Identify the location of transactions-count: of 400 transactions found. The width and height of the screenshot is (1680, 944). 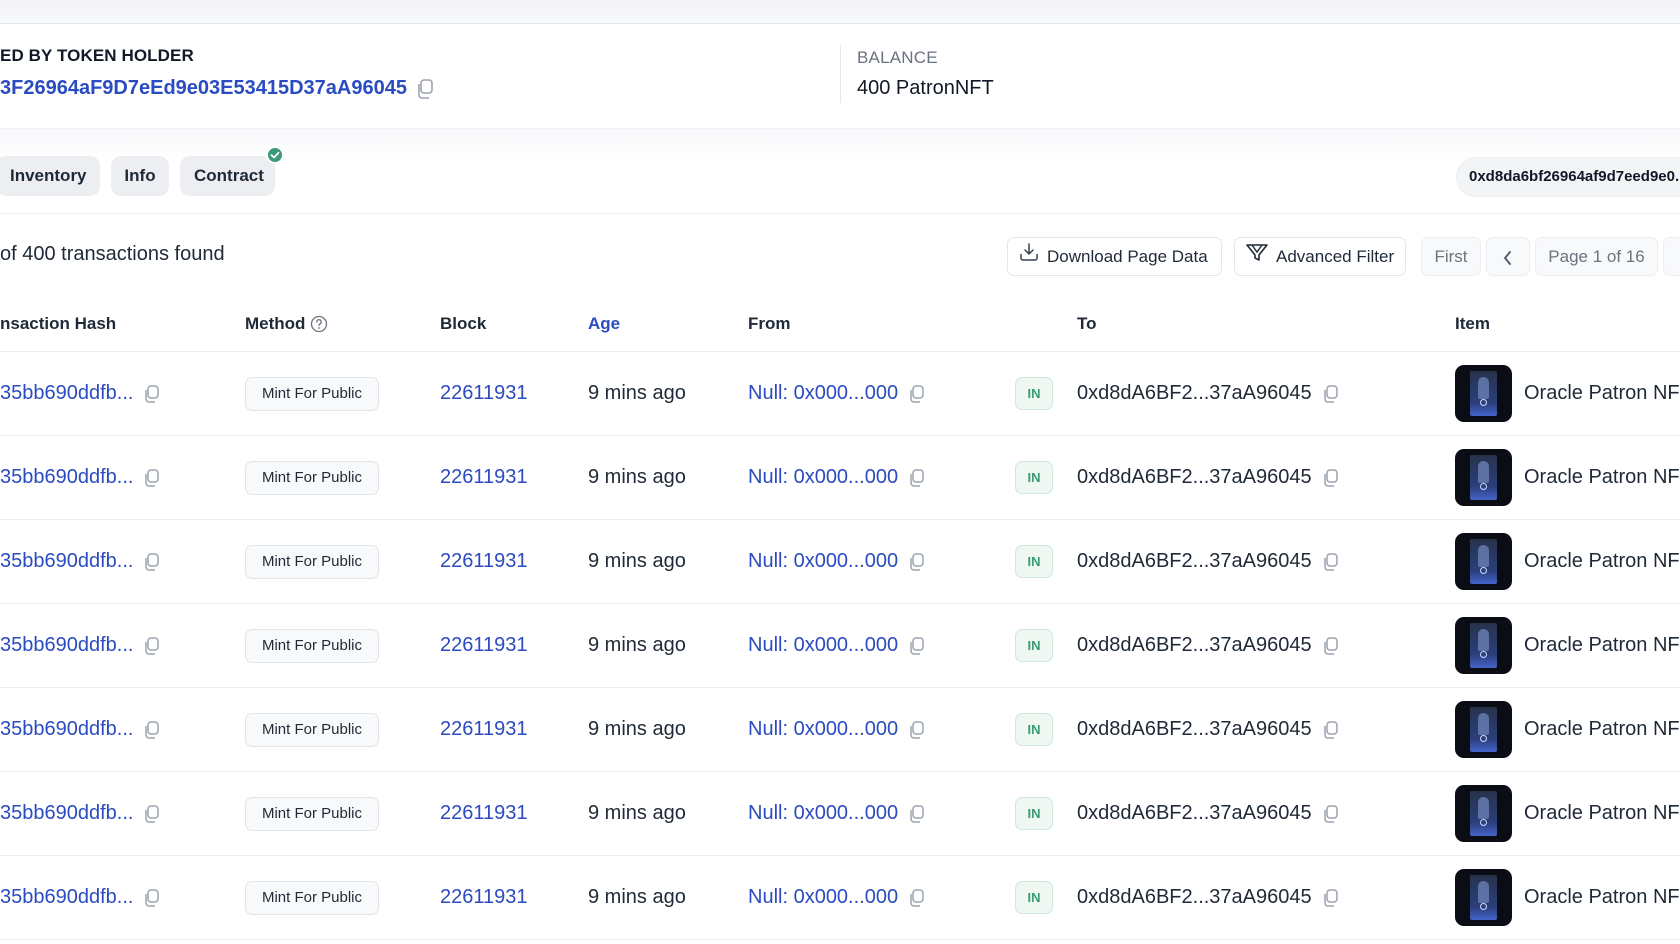
(112, 254).